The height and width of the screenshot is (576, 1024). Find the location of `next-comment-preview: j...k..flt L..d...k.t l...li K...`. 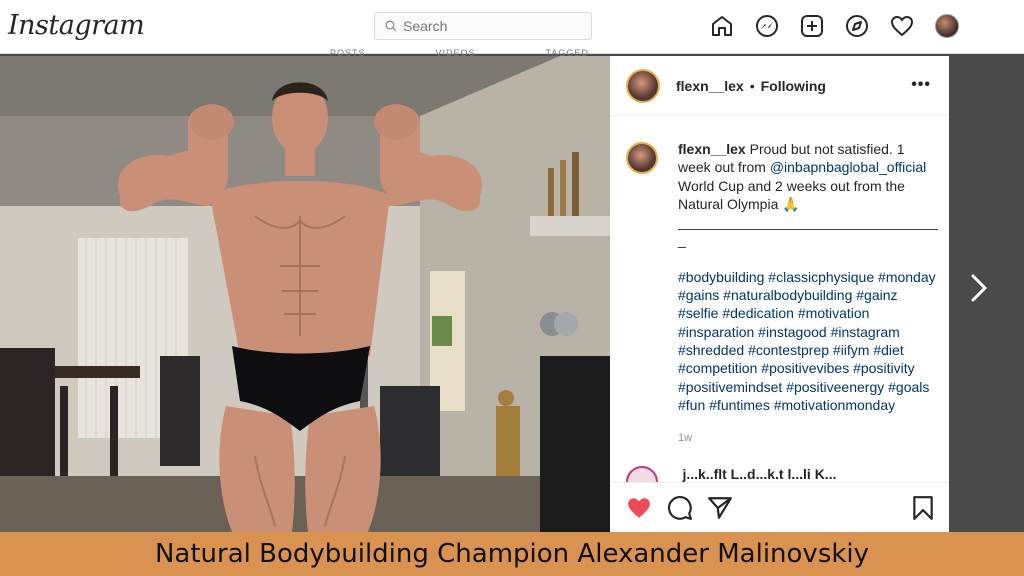

next-comment-preview: j...k..flt L..d...k.t l...li K... is located at coordinates (776, 474).